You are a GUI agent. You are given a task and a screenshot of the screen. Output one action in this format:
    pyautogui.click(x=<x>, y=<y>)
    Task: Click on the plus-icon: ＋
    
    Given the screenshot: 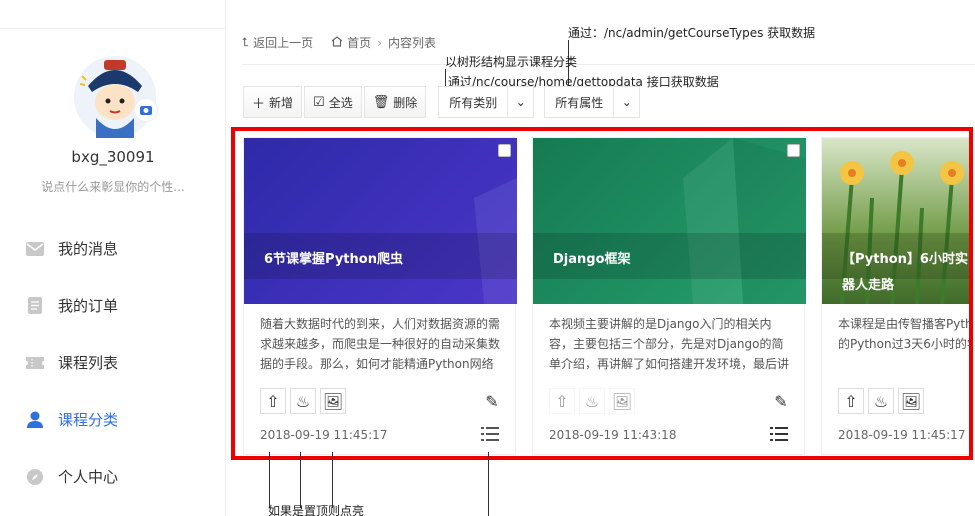 What is the action you would take?
    pyautogui.click(x=259, y=104)
    